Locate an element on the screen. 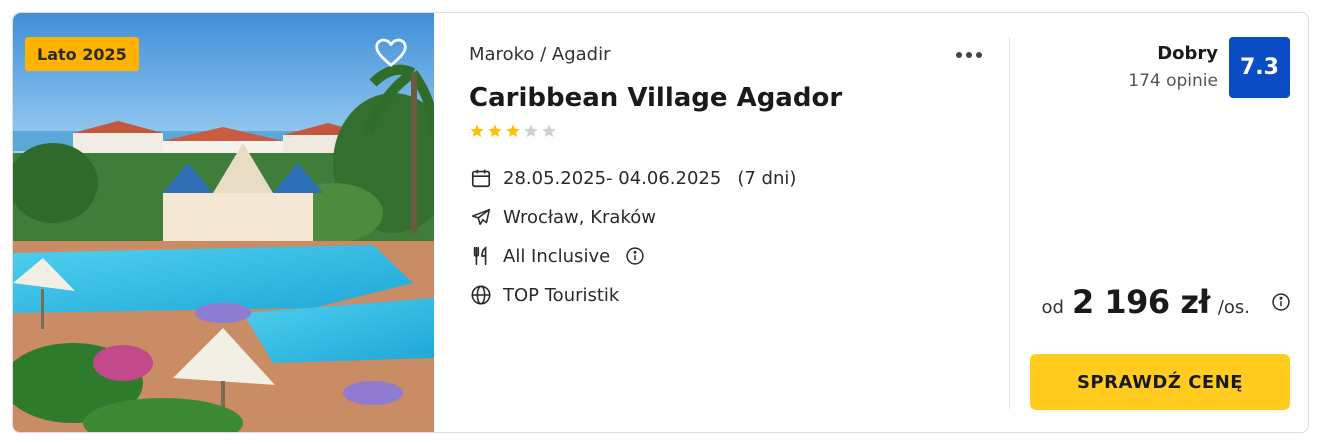 This screenshot has width=1320, height=444. season-badge: Lato 2025 is located at coordinates (82, 54).